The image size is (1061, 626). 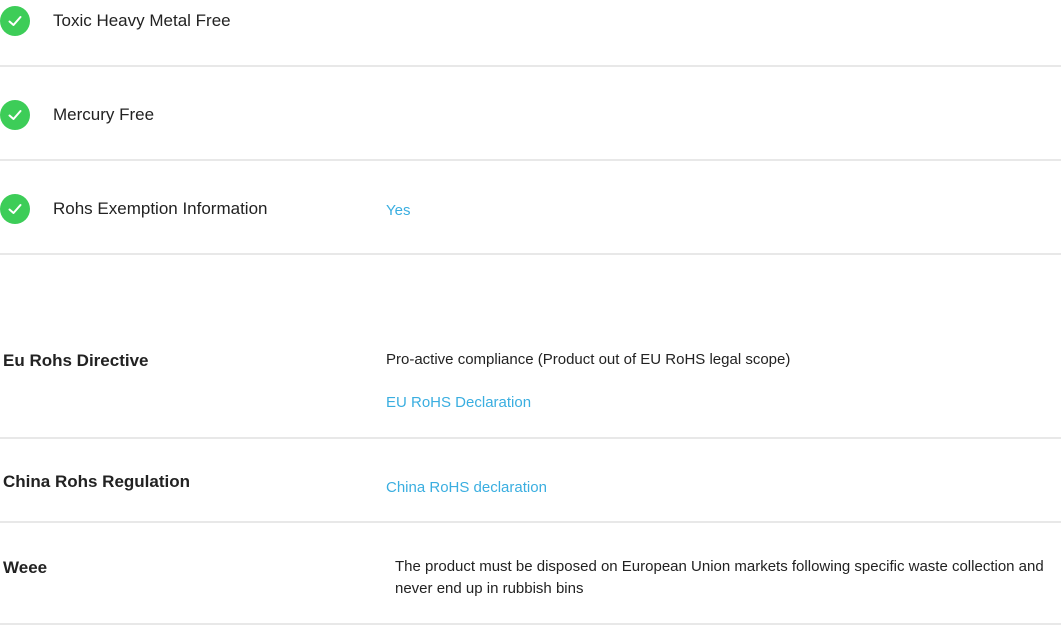 What do you see at coordinates (104, 114) in the screenshot?
I see `feature-label-mercury-free: Mercury Free` at bounding box center [104, 114].